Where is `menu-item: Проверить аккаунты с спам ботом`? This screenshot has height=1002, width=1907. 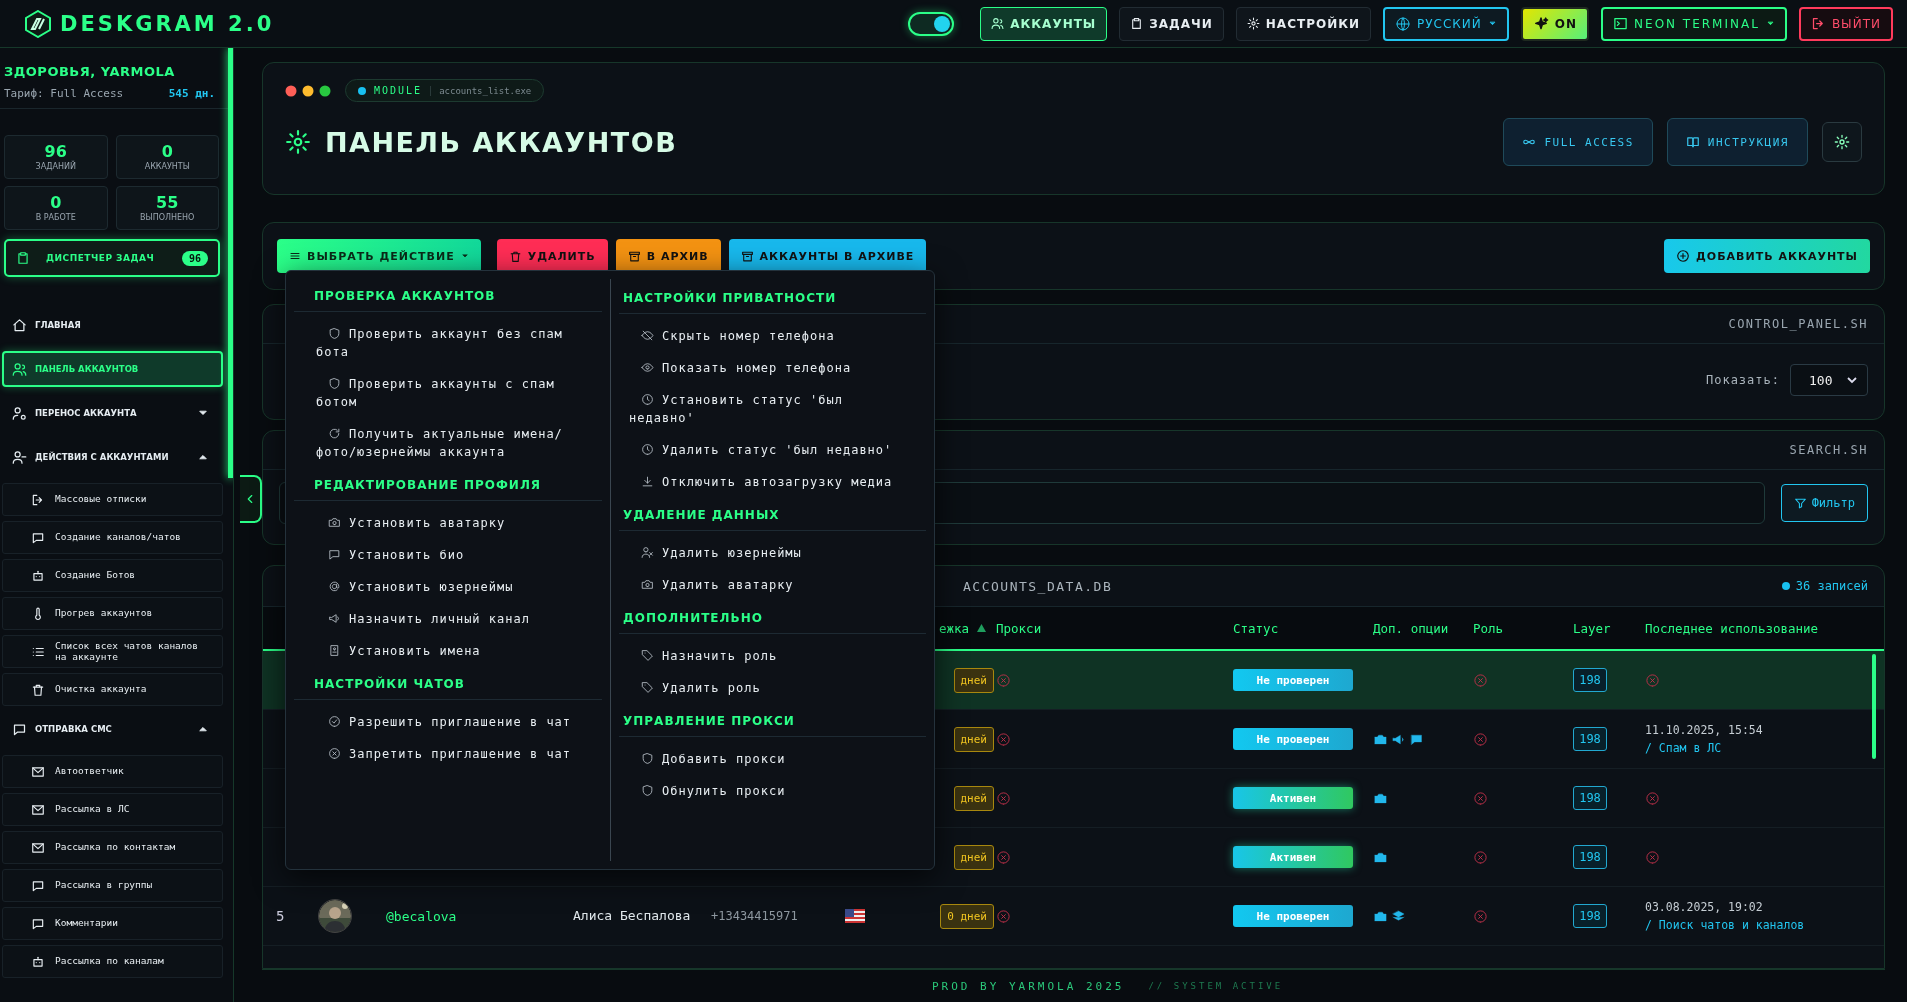 menu-item: Проверить аккаунты с спам ботом is located at coordinates (448, 393).